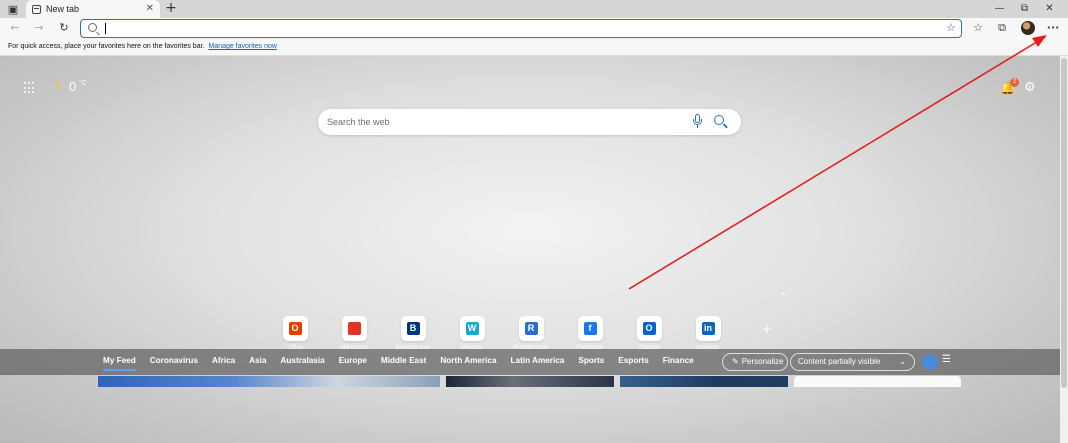 The image size is (1068, 443). I want to click on page-scrollbar, so click(1064, 249).